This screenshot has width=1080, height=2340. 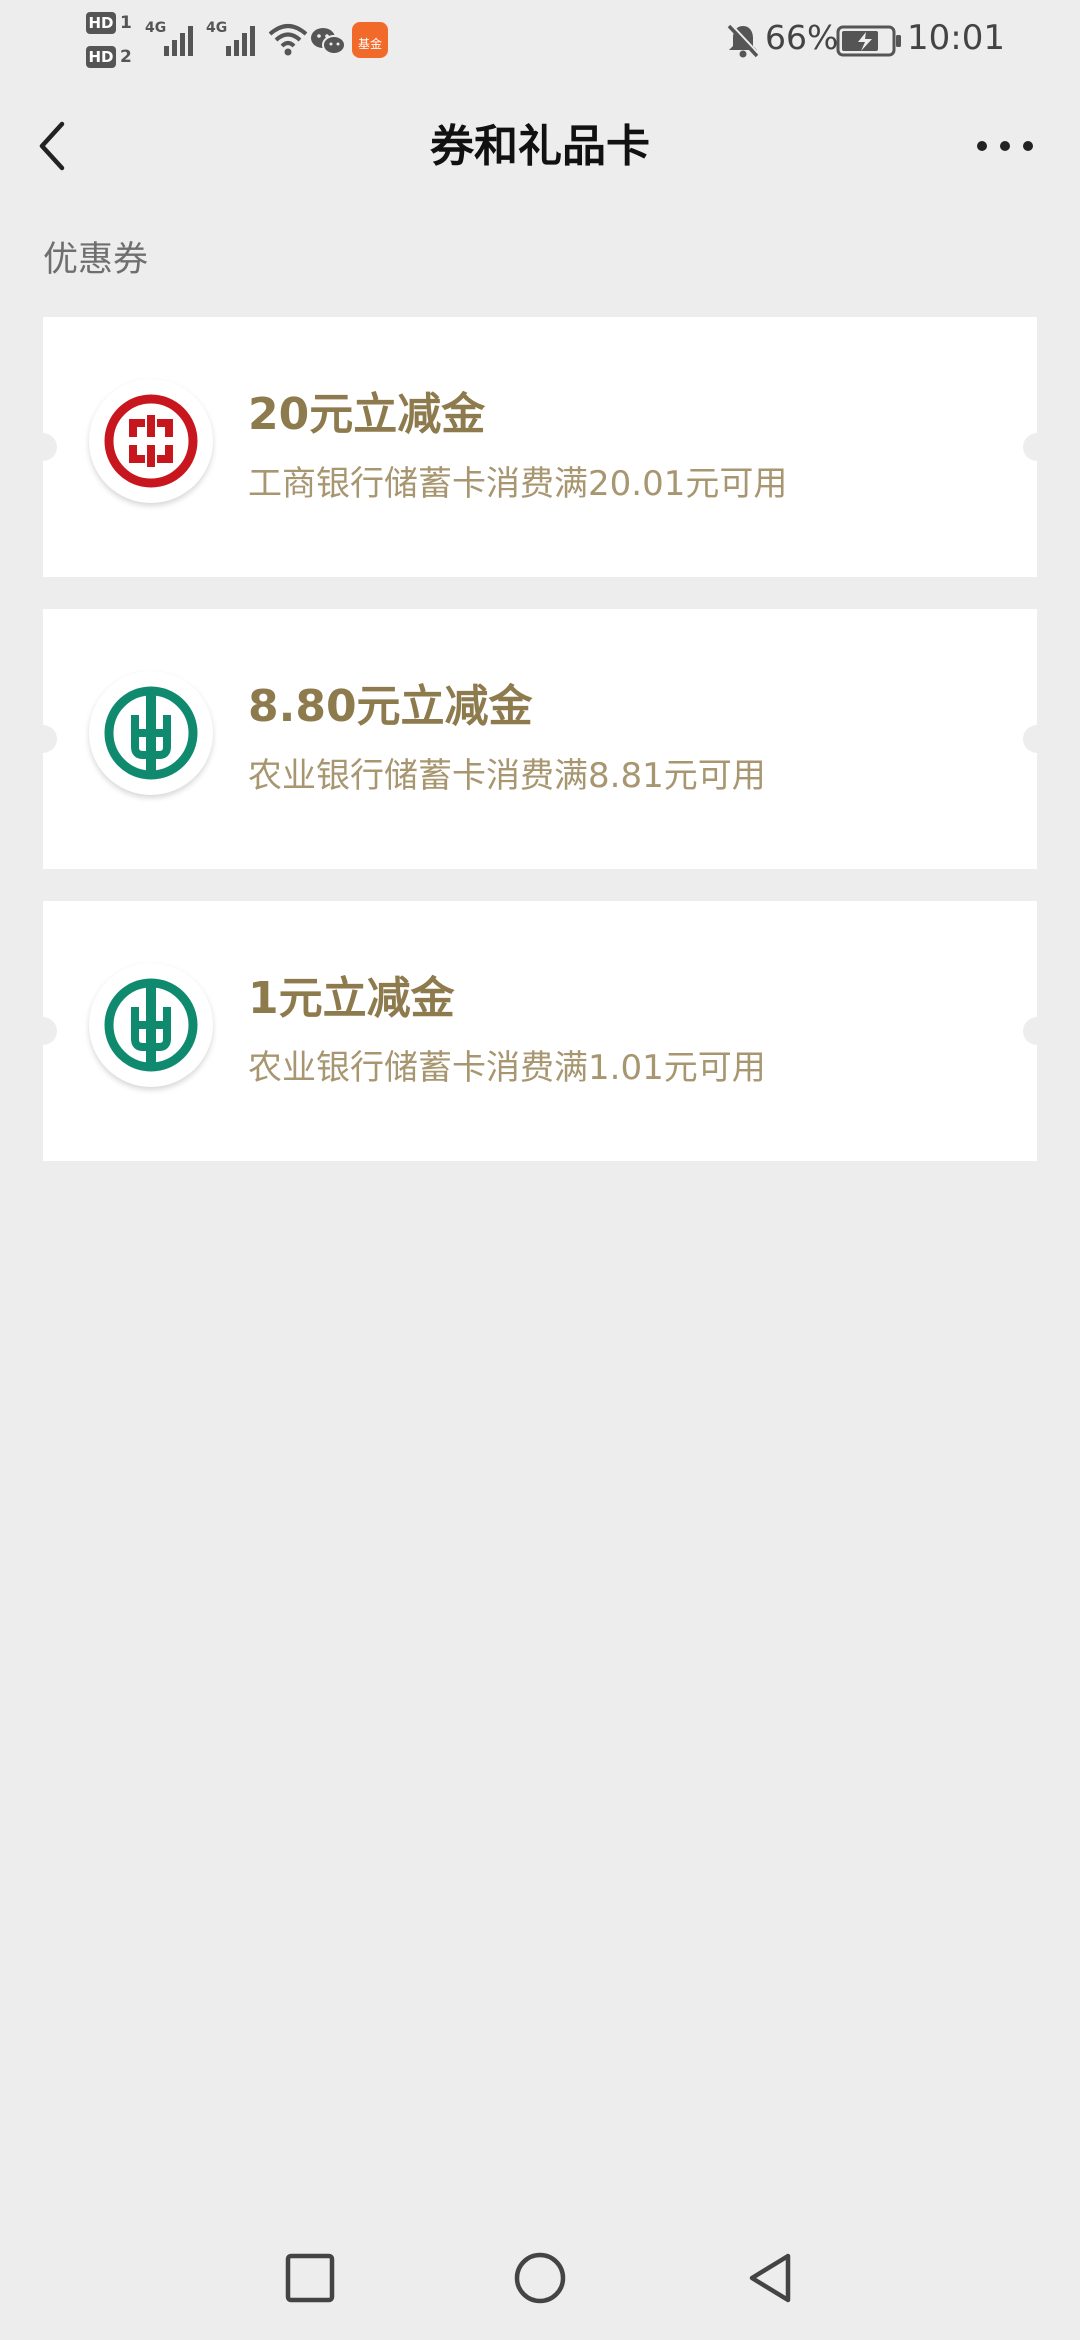 What do you see at coordinates (351, 998) in the screenshot?
I see `coupon-title: 1元立减金` at bounding box center [351, 998].